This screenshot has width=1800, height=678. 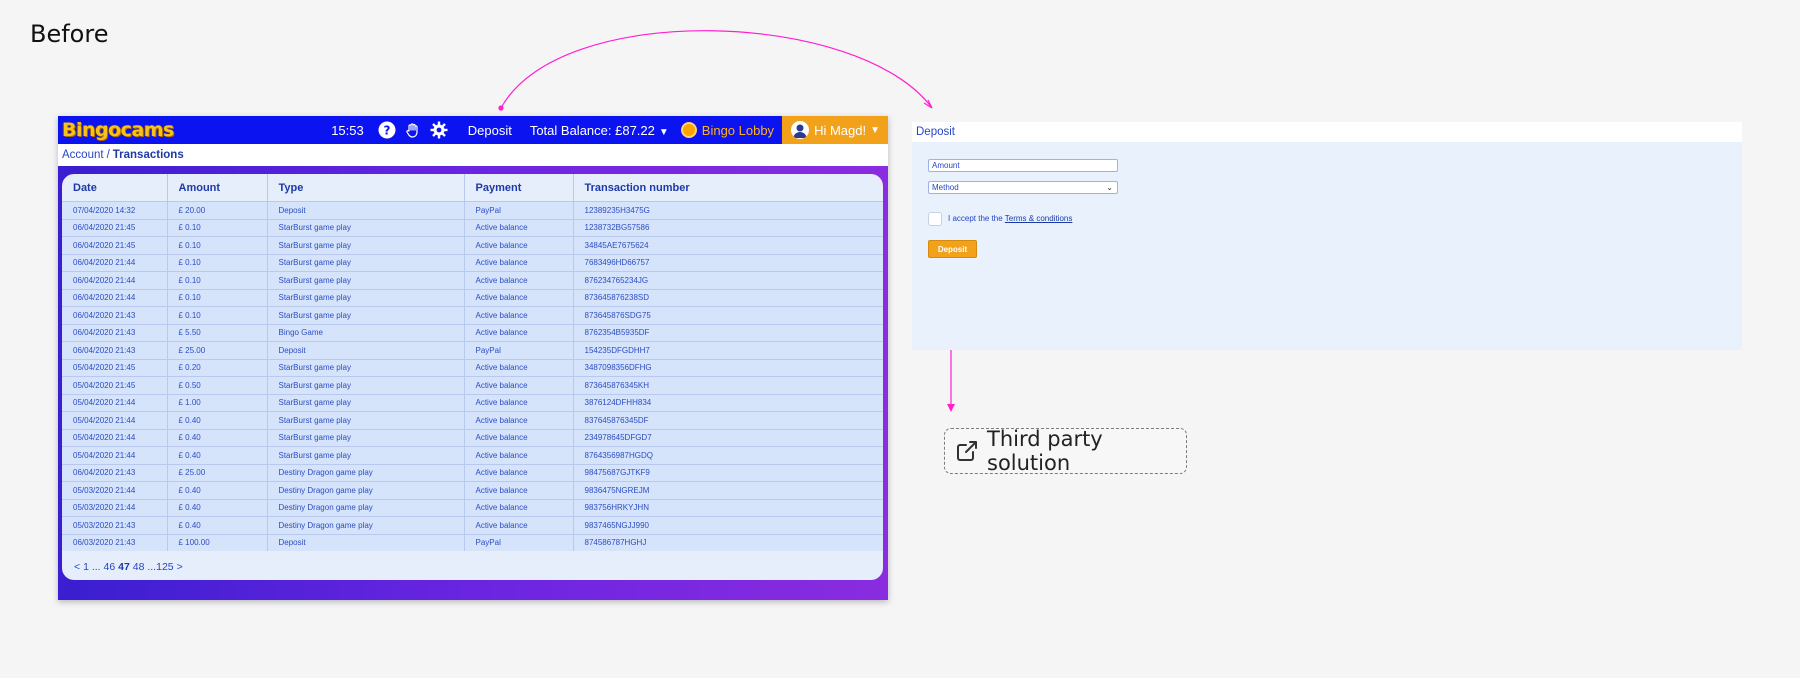 I want to click on help-icon: ?, so click(x=387, y=130).